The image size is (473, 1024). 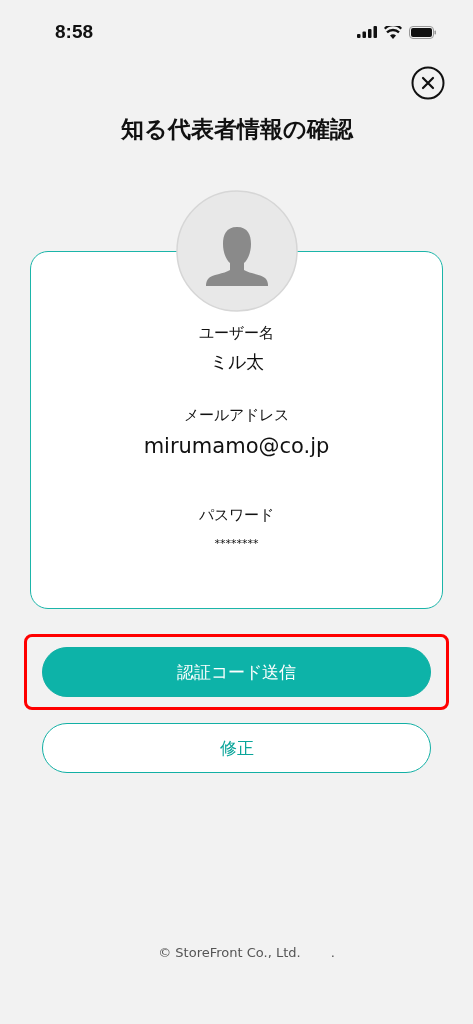 What do you see at coordinates (367, 32) in the screenshot?
I see `signal-icon` at bounding box center [367, 32].